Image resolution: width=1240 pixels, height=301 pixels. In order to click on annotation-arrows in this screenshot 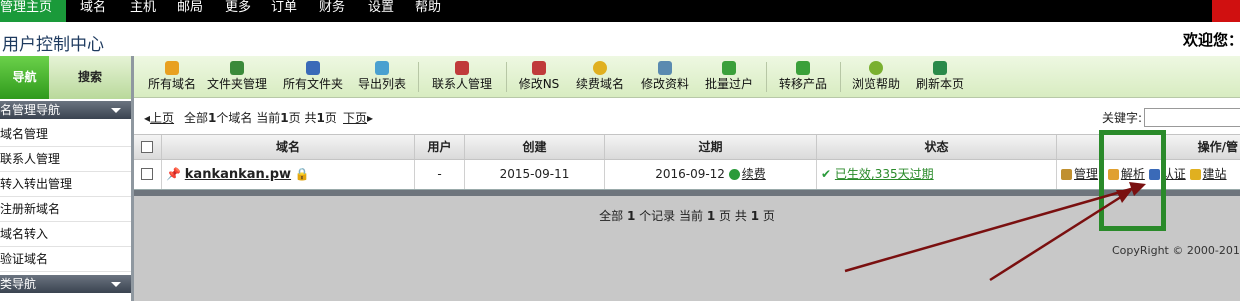, I will do `click(995, 232)`.